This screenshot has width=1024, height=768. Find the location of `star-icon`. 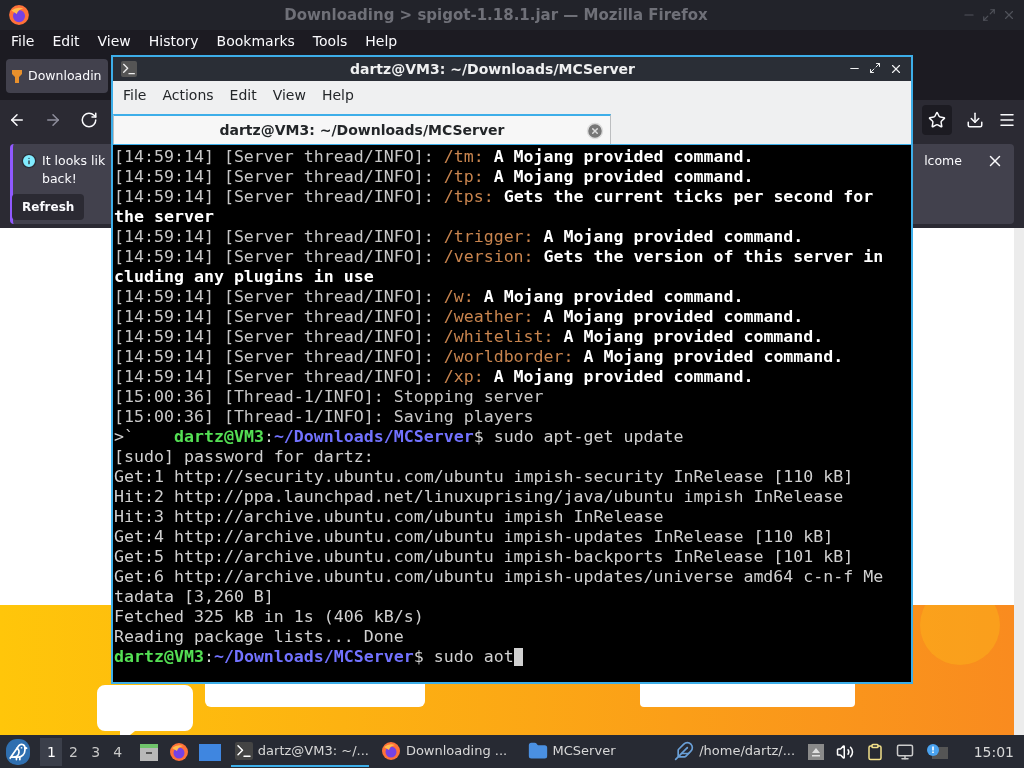

star-icon is located at coordinates (937, 120).